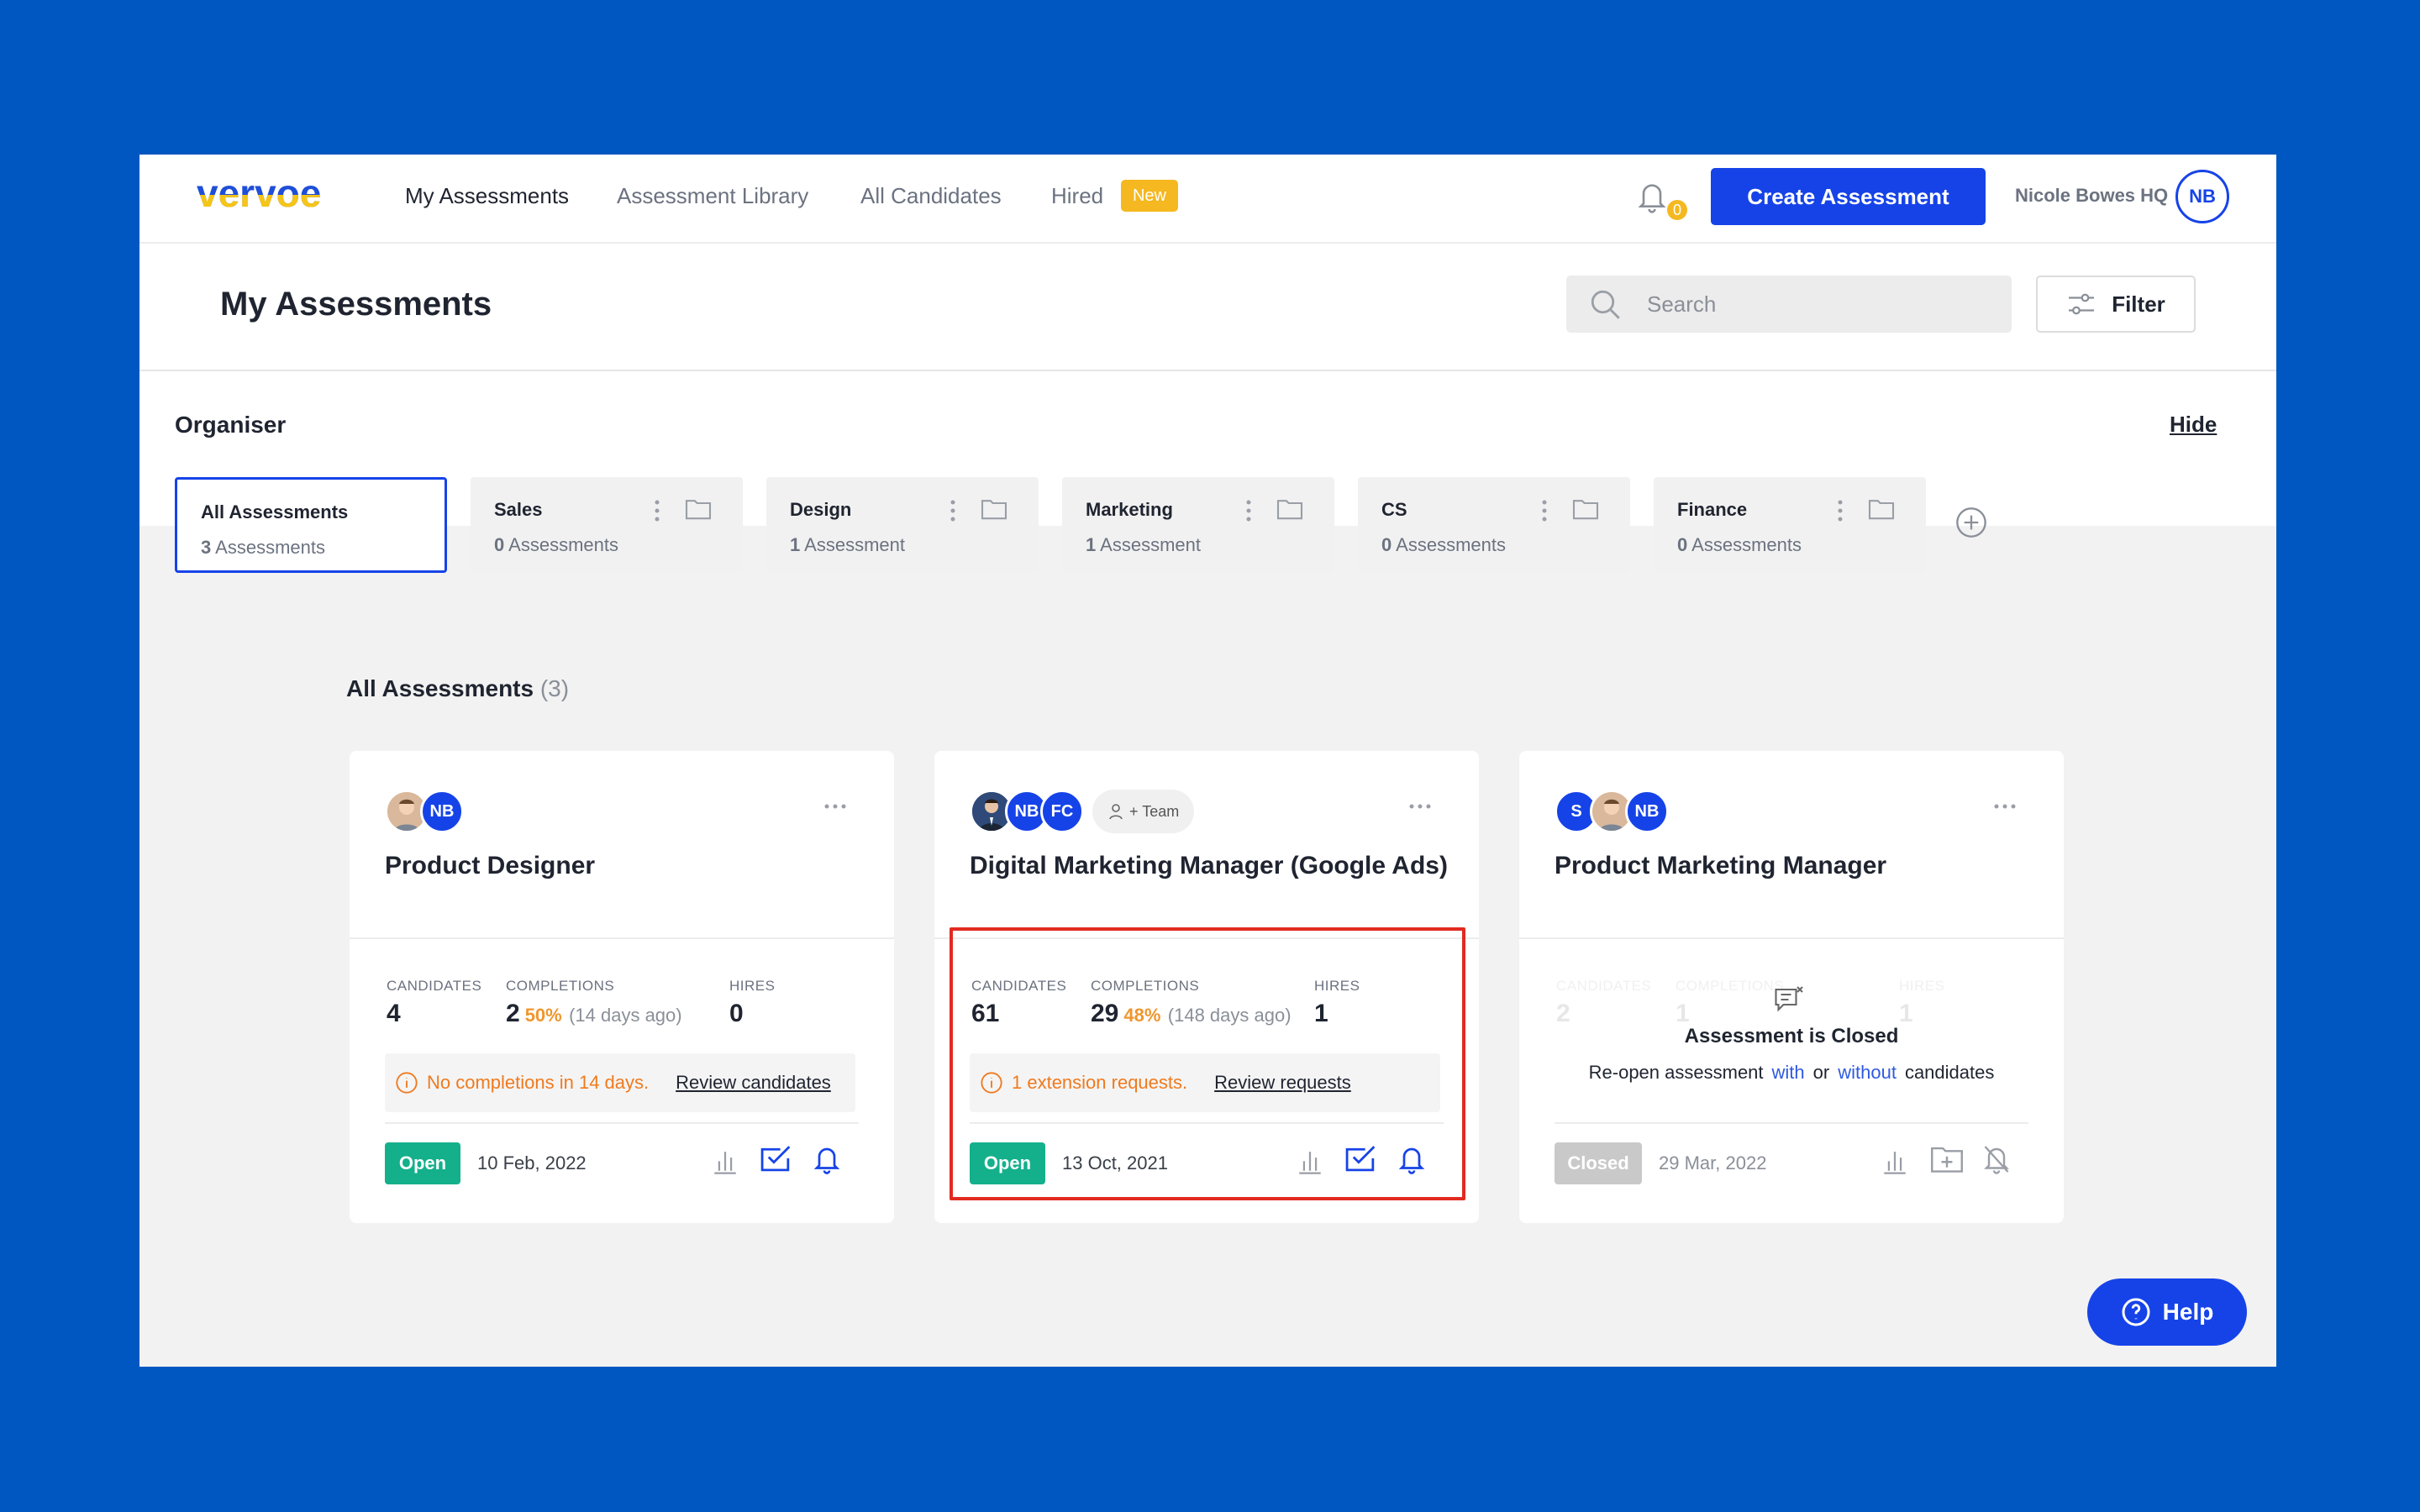 This screenshot has height=1512, width=2420. What do you see at coordinates (594, 1014) in the screenshot?
I see `completions-value: 2 50% (14 days ago)` at bounding box center [594, 1014].